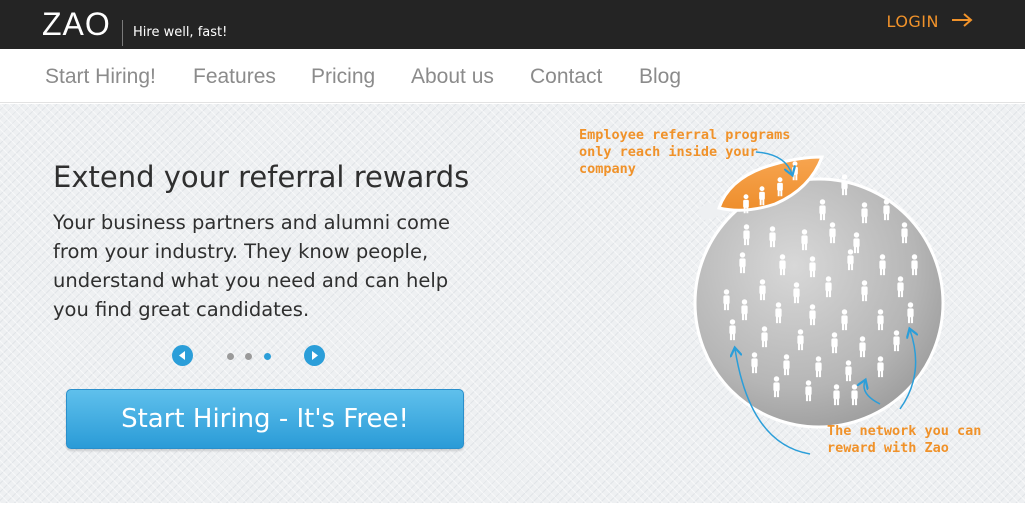 This screenshot has height=511, width=1025. What do you see at coordinates (660, 77) in the screenshot?
I see `nav-item-blog: Blog` at bounding box center [660, 77].